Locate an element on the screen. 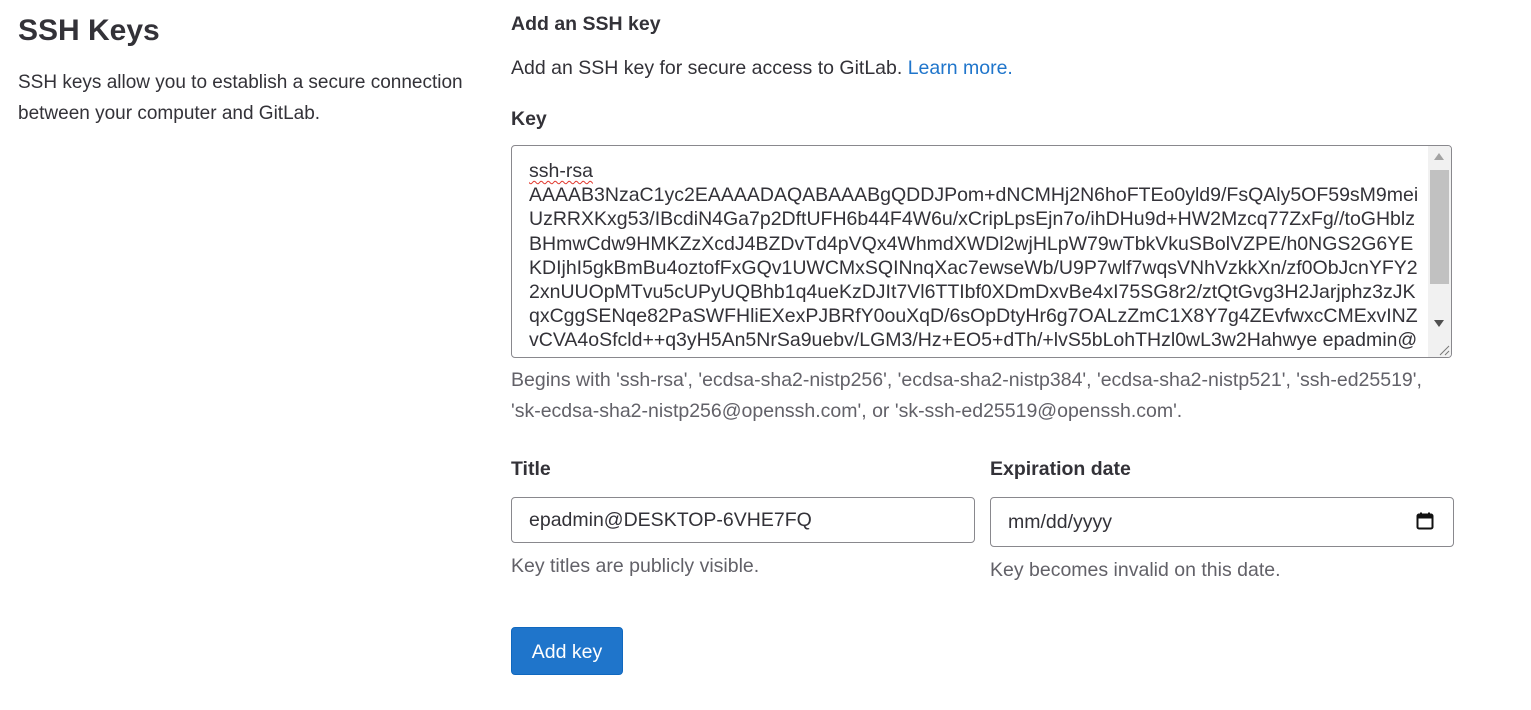  resize-grip-icon is located at coordinates (1443, 349).